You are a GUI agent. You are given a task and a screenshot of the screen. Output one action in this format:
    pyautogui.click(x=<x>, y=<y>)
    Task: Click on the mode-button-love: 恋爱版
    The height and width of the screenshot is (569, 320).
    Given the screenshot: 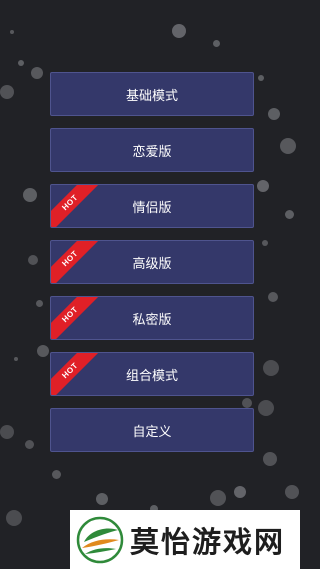 What is the action you would take?
    pyautogui.click(x=152, y=150)
    